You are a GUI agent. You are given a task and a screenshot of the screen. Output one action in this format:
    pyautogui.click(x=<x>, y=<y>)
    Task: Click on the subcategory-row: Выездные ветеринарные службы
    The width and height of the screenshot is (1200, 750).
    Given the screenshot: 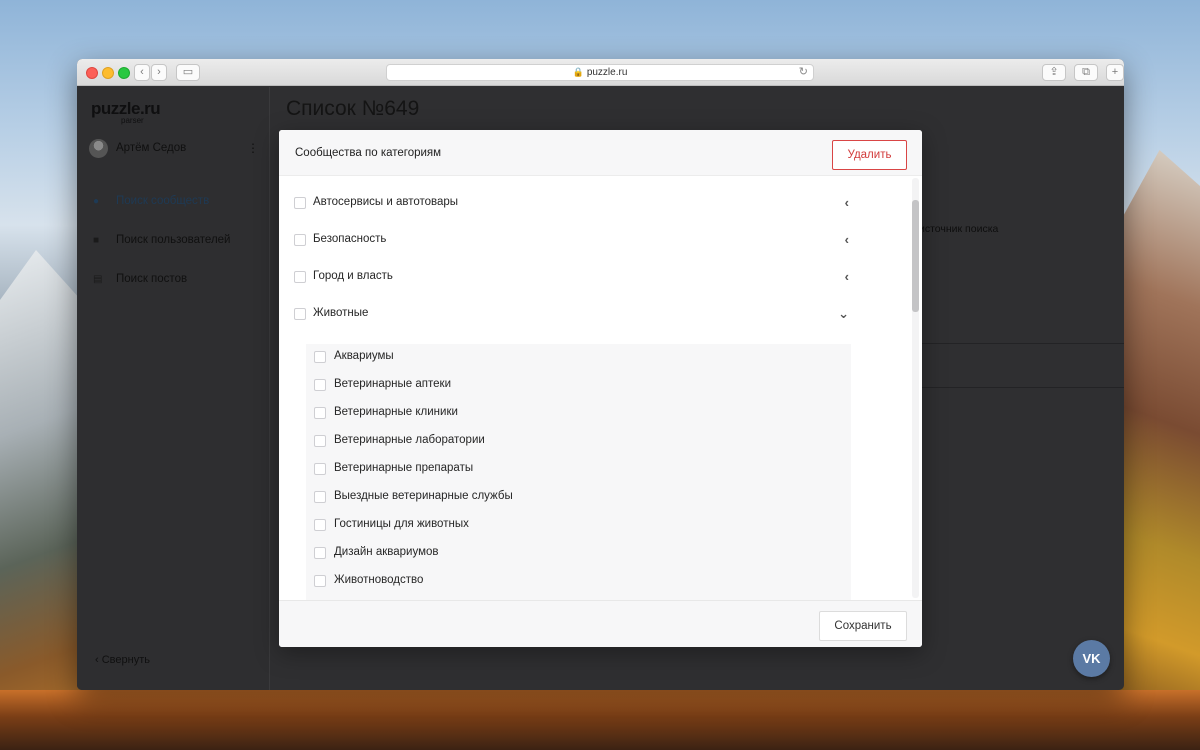 What is the action you would take?
    pyautogui.click(x=564, y=498)
    